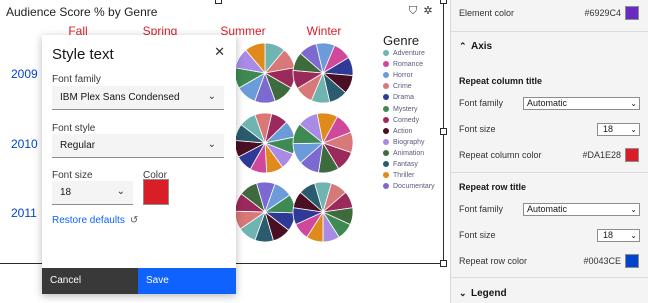 The height and width of the screenshot is (303, 648). I want to click on legend-item: Documentary, so click(409, 186).